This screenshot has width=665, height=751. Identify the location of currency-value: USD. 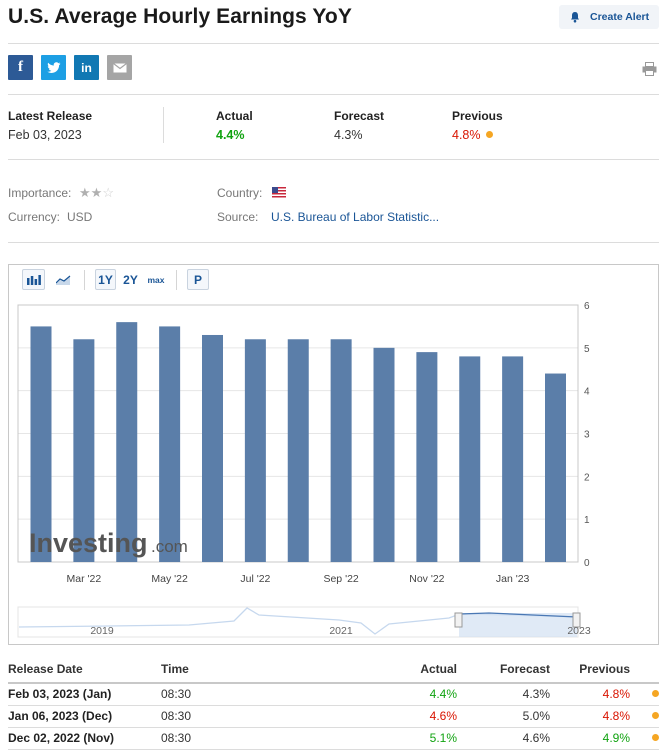
(80, 217).